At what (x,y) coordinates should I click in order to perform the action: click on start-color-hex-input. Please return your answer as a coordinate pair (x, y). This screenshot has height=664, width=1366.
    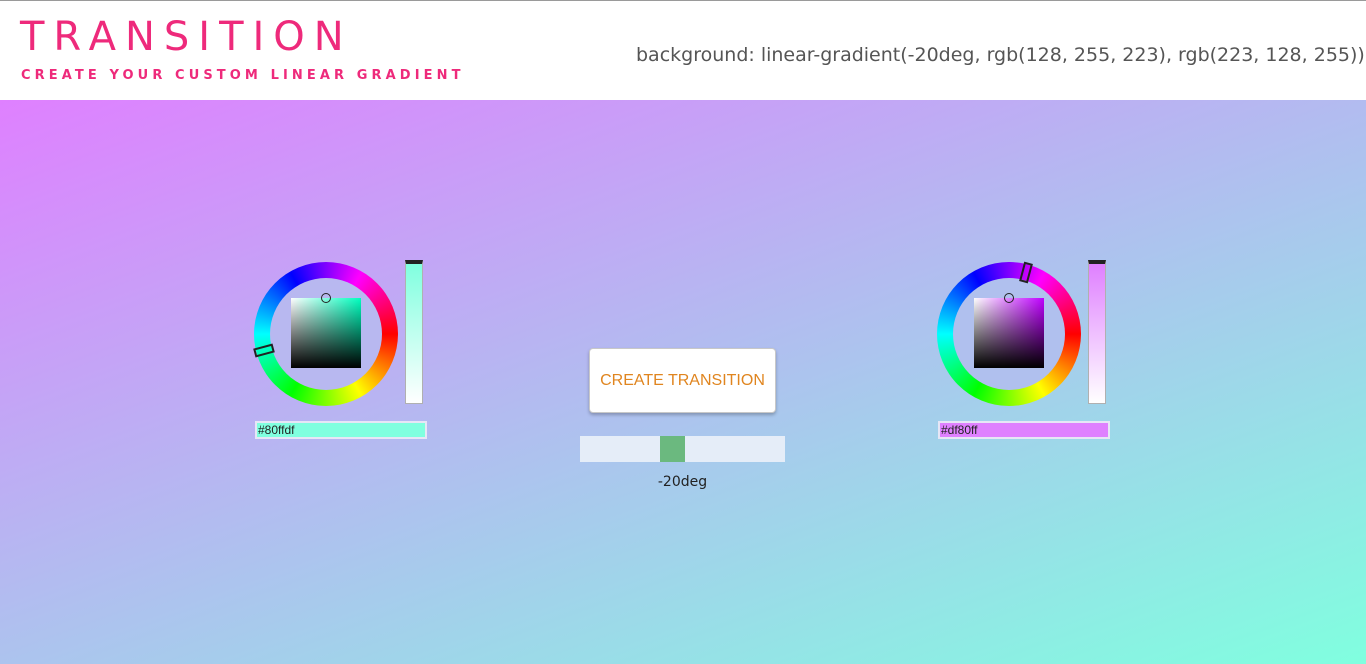
    Looking at the image, I should click on (341, 430).